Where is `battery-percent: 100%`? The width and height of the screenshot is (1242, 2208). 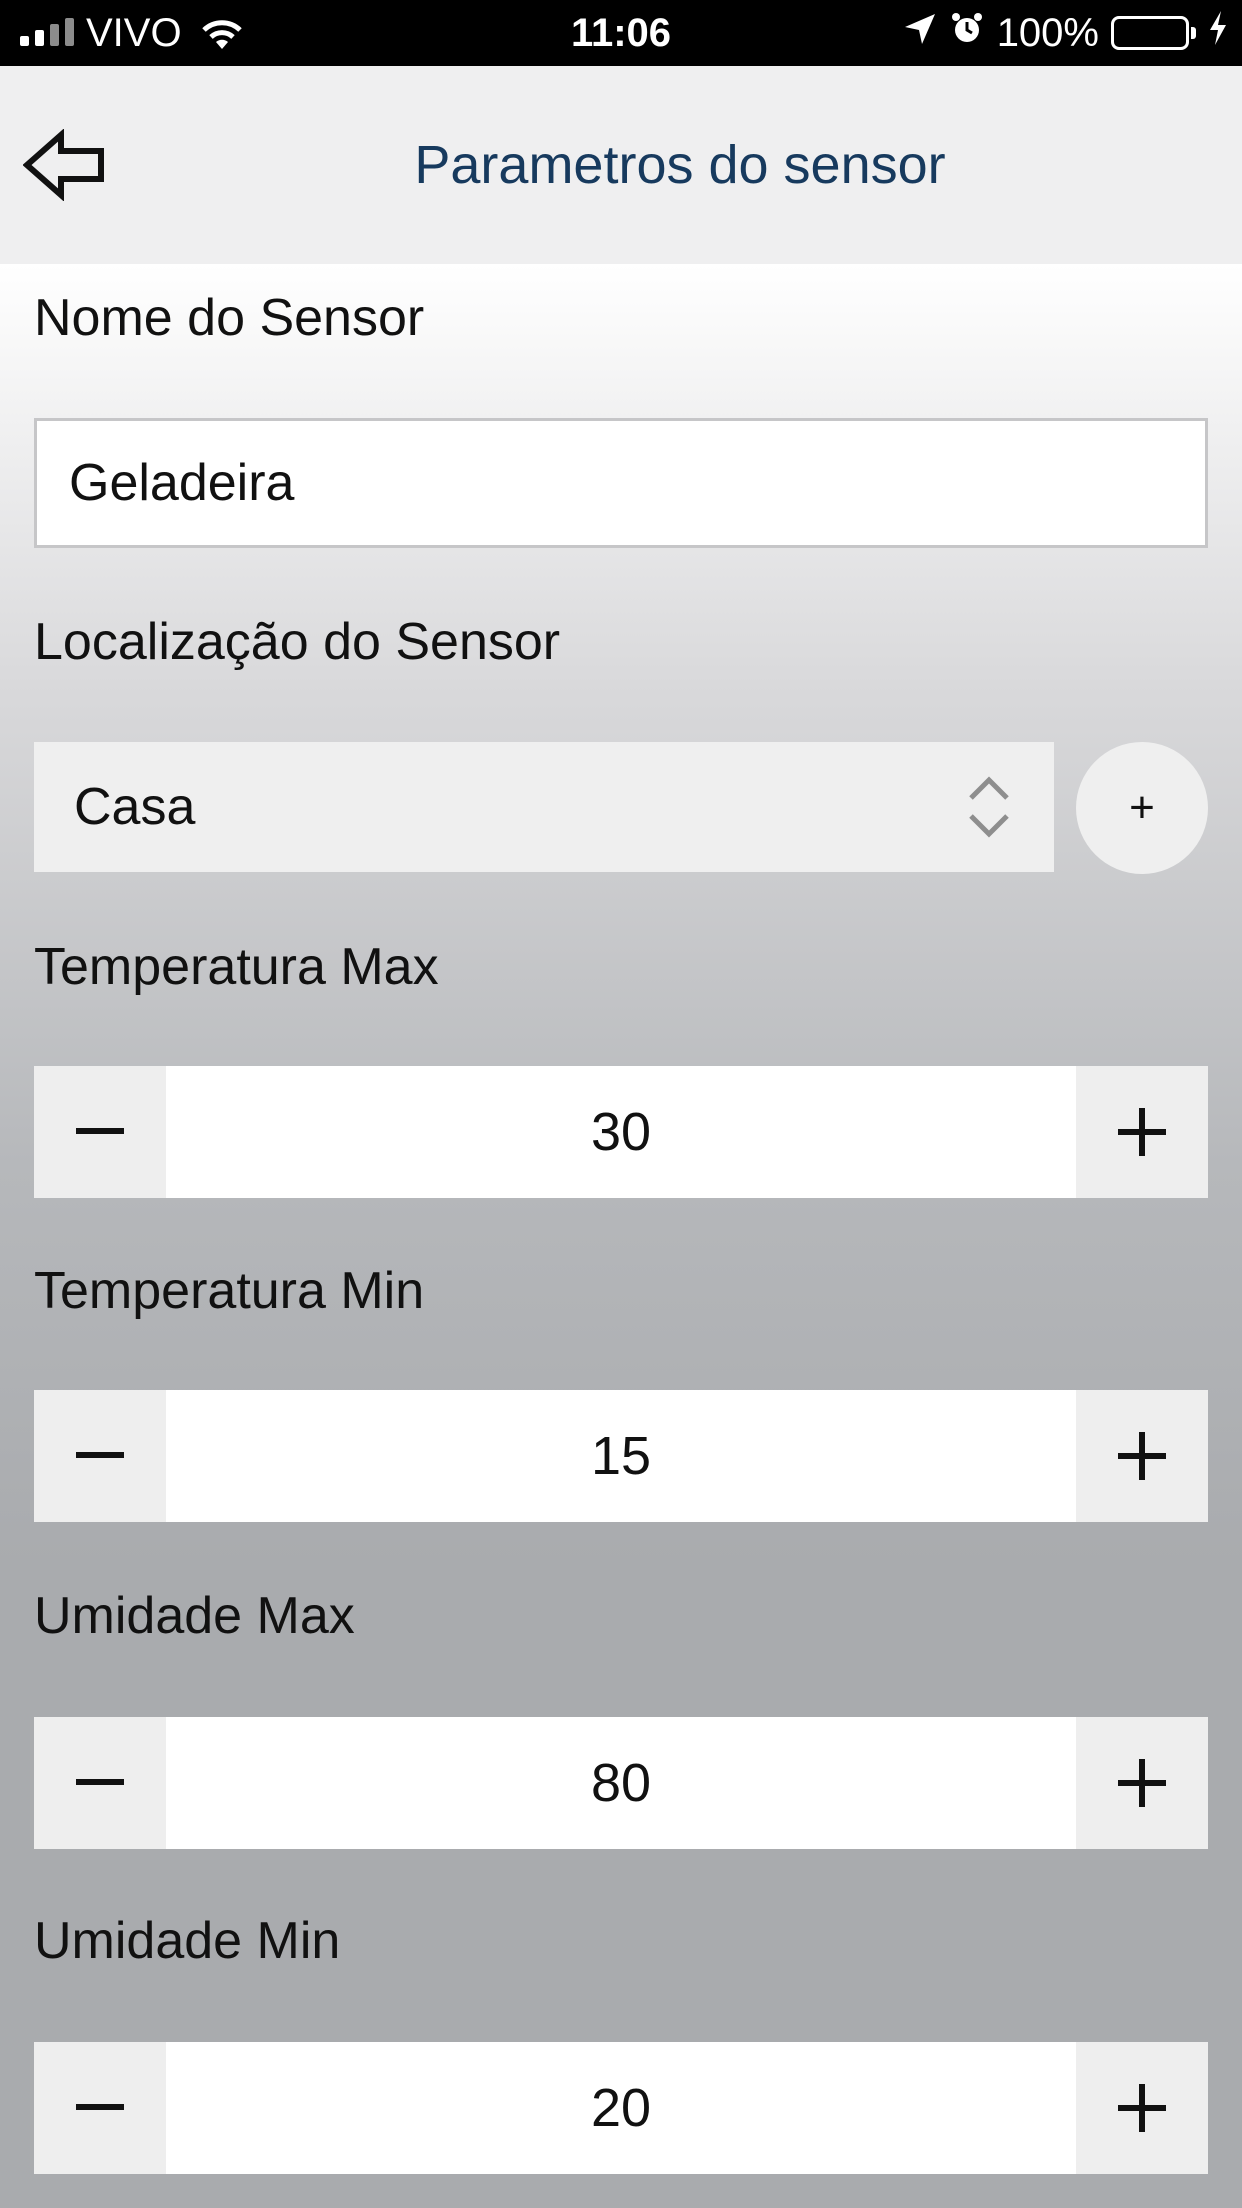 battery-percent: 100% is located at coordinates (1047, 32).